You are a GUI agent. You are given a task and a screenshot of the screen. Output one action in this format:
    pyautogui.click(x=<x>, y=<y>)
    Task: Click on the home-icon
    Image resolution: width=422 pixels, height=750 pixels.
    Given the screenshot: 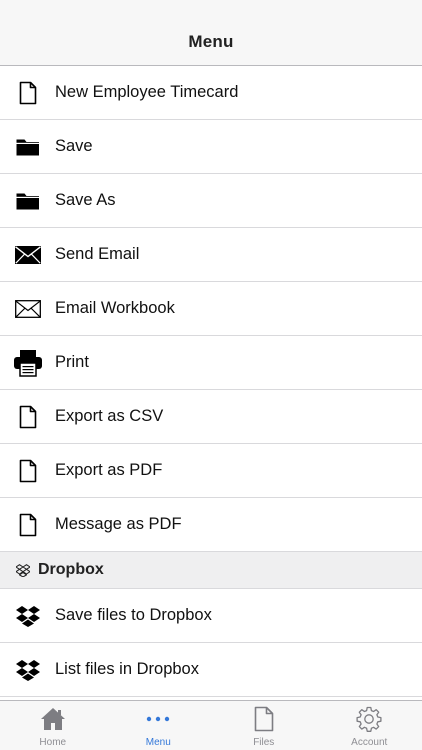 What is the action you would take?
    pyautogui.click(x=53, y=719)
    